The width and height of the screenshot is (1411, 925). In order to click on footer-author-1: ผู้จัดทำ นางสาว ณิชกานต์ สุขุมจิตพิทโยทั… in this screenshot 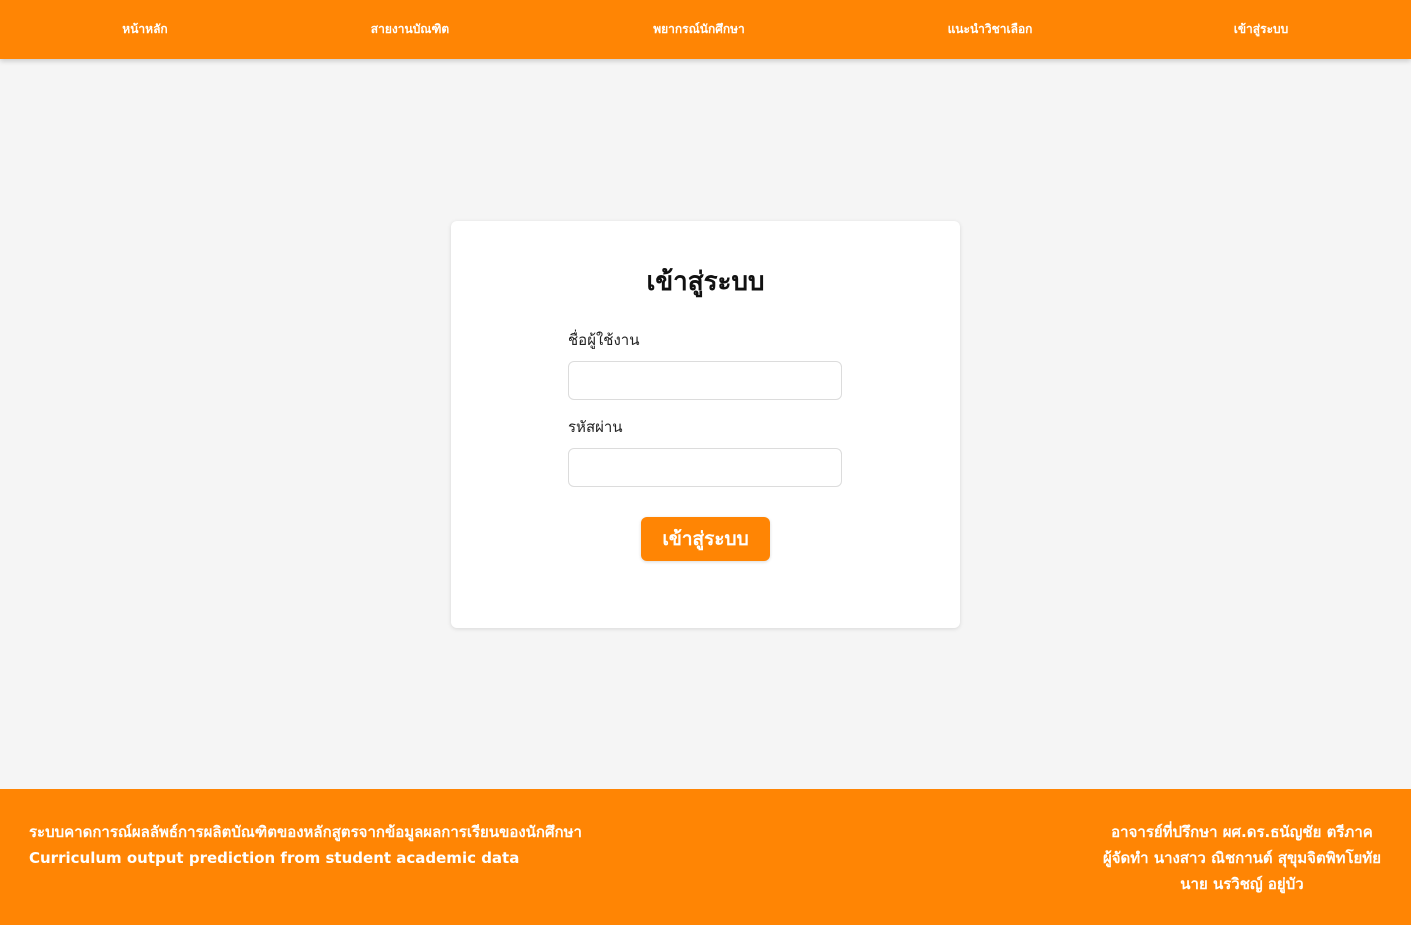, I will do `click(1241, 858)`.